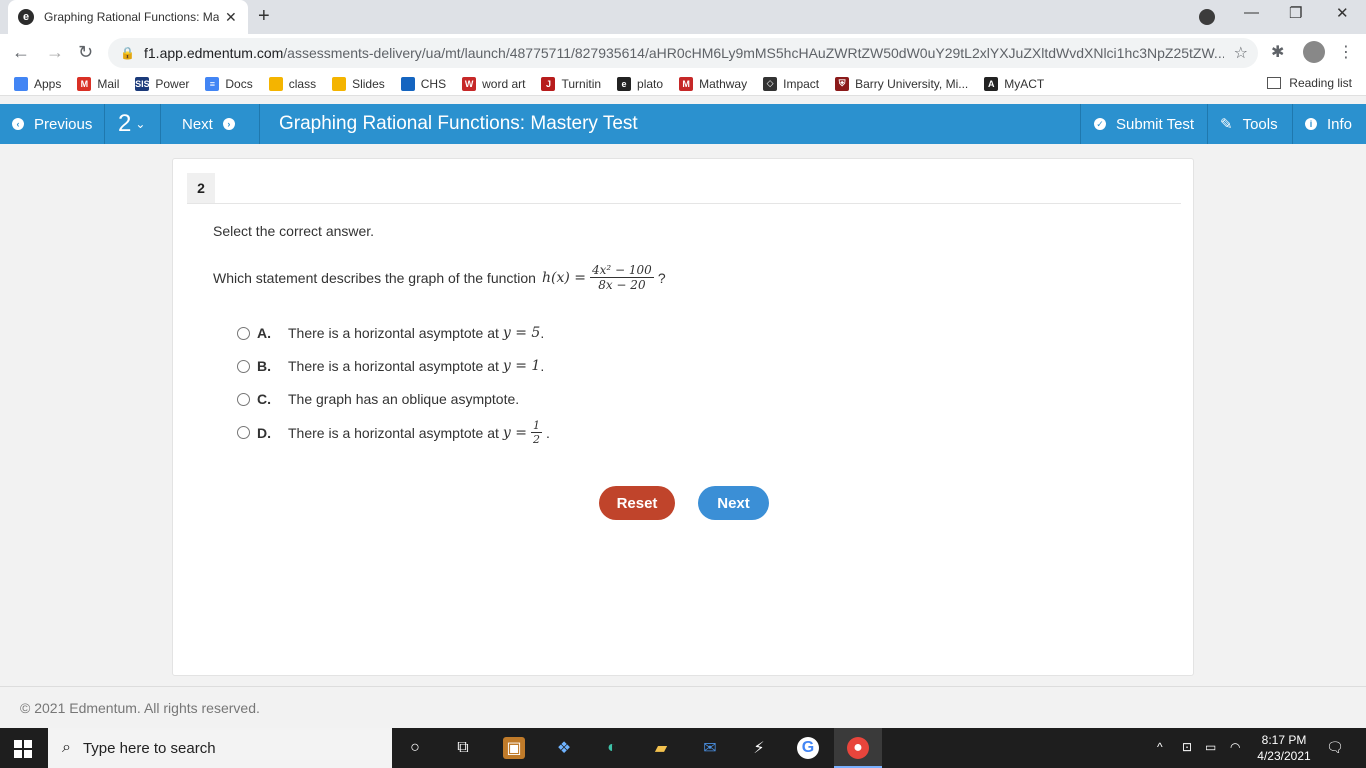 The width and height of the screenshot is (1366, 768). Describe the element at coordinates (1014, 83) in the screenshot. I see `bookmark-myact: A MyACT` at that location.